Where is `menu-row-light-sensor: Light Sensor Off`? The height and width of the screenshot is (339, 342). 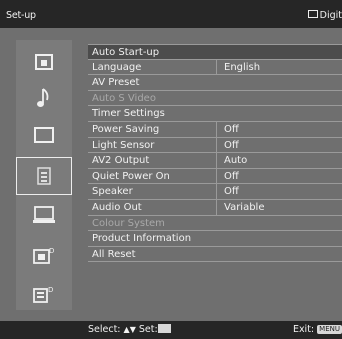 menu-row-light-sensor: Light Sensor Off is located at coordinates (215, 145).